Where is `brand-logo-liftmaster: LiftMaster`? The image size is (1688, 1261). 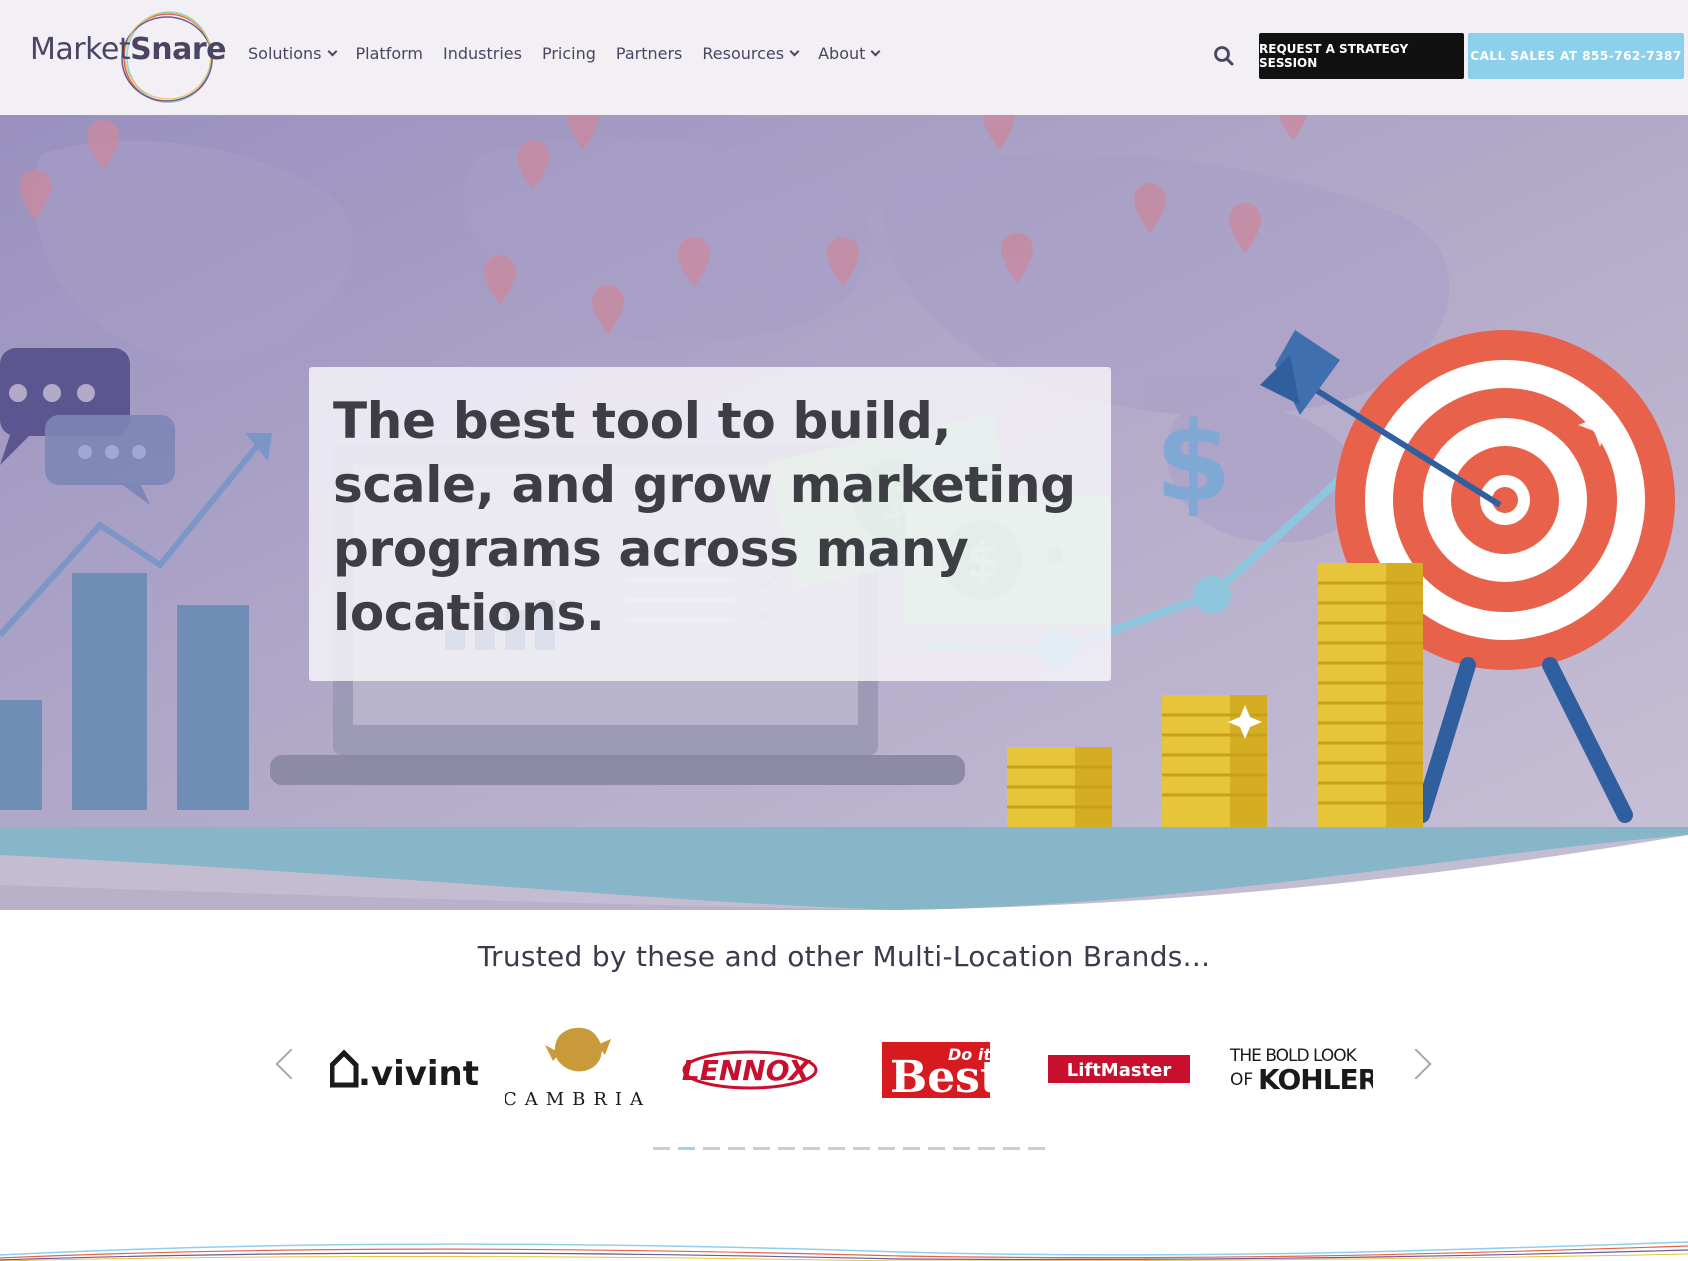 brand-logo-liftmaster: LiftMaster is located at coordinates (1119, 1070).